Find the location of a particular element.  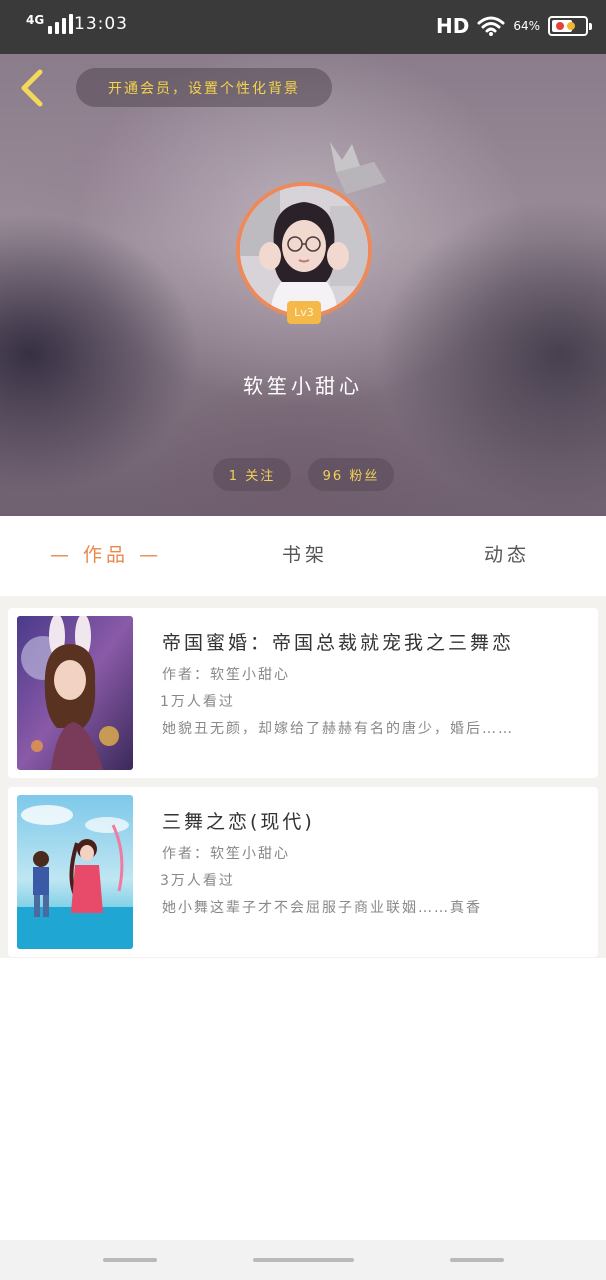

status-right: HD 64% is located at coordinates (513, 26).